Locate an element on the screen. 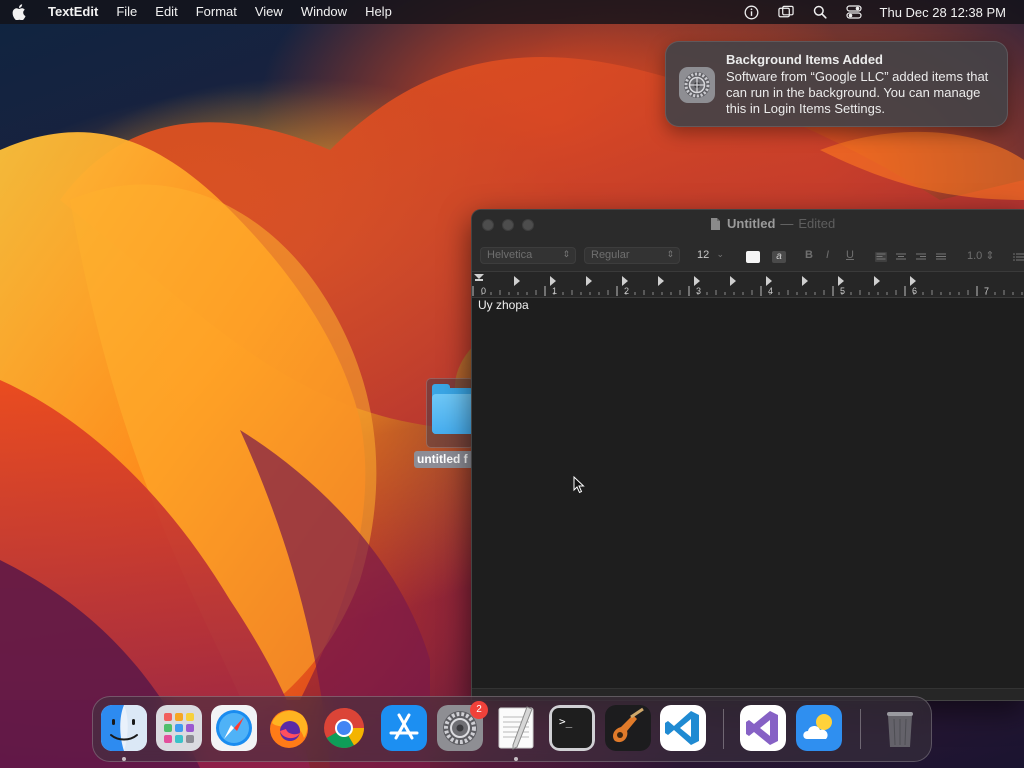 The width and height of the screenshot is (1024, 768). line-spacing-popup: 1.0 ⇕ is located at coordinates (981, 255).